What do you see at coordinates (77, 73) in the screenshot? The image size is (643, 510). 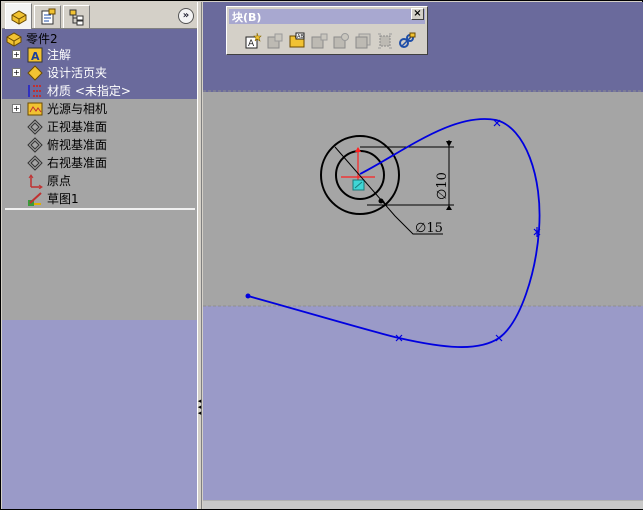 I see `tree-item-label: 设计活页夹` at bounding box center [77, 73].